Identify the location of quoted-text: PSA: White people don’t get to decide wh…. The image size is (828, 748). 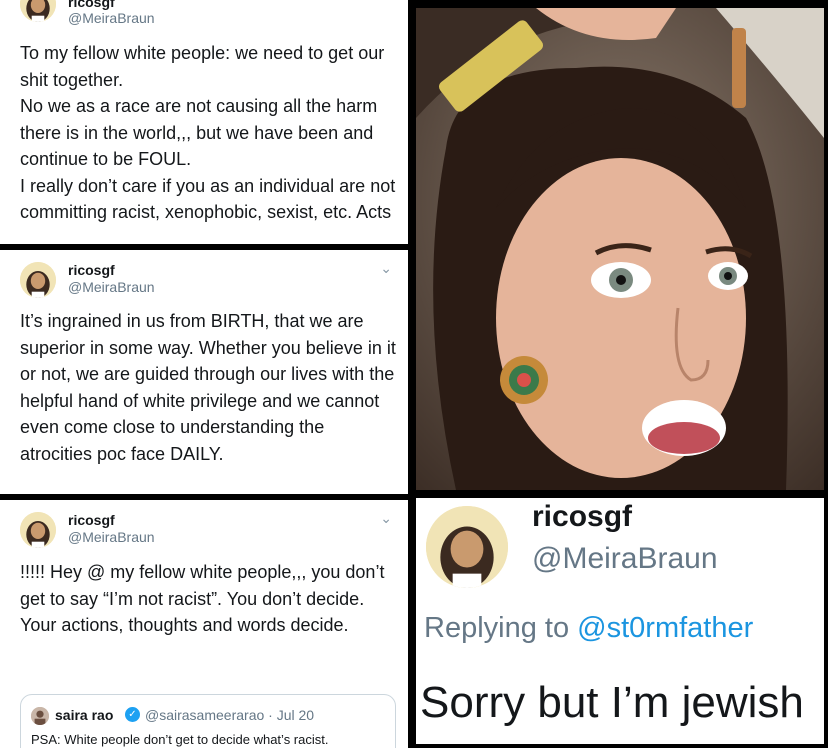
(180, 739).